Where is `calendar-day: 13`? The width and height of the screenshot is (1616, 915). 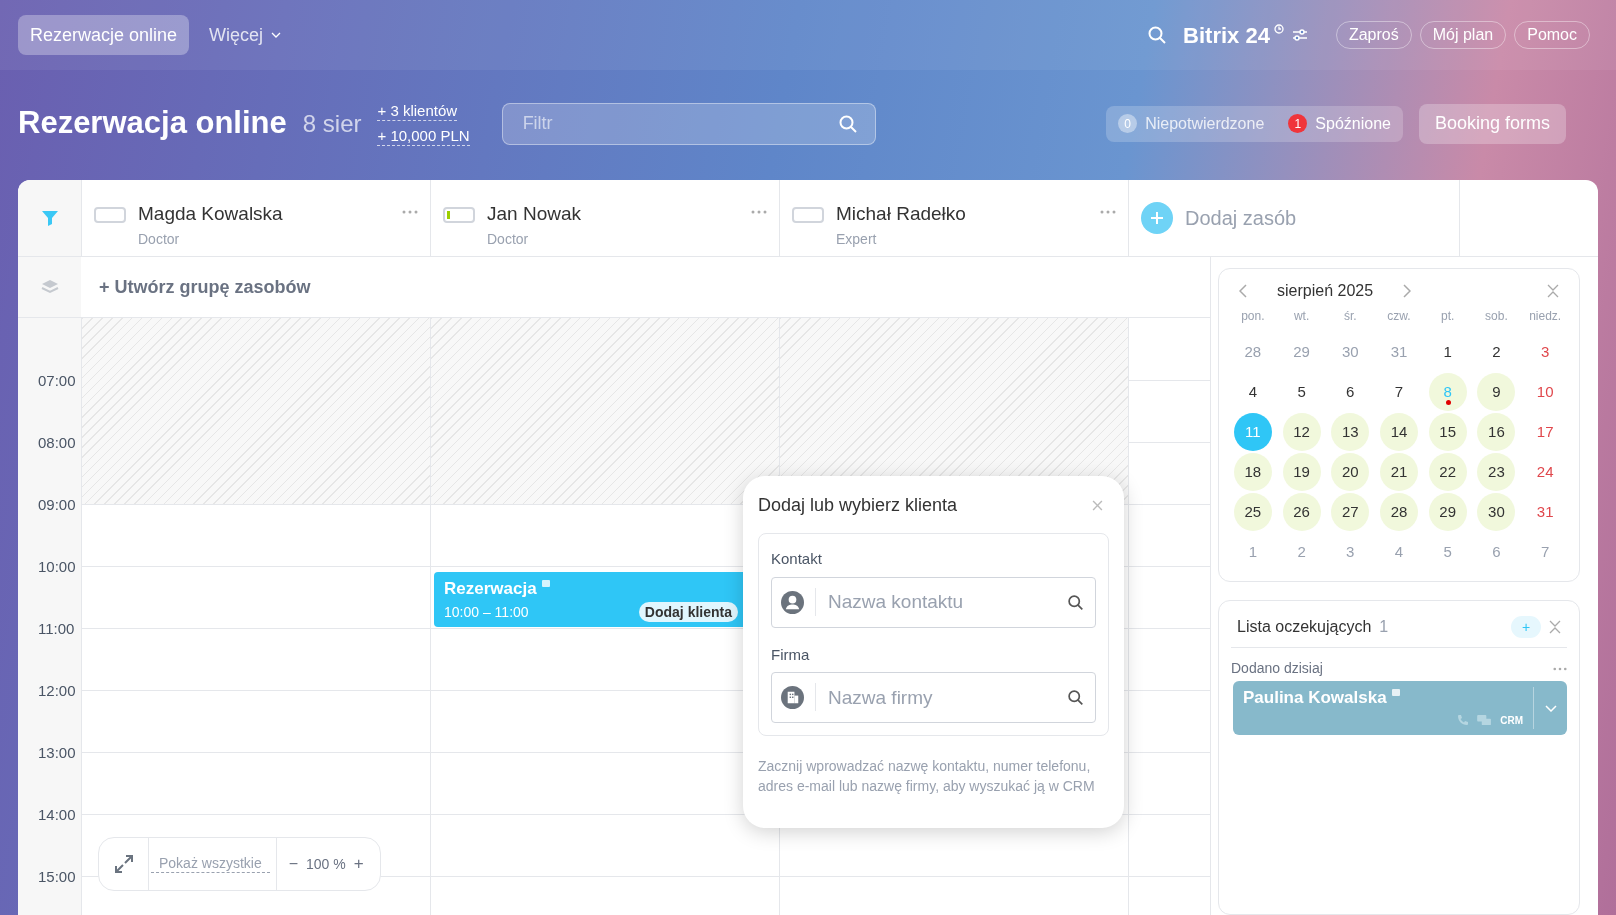
calendar-day: 13 is located at coordinates (1350, 432).